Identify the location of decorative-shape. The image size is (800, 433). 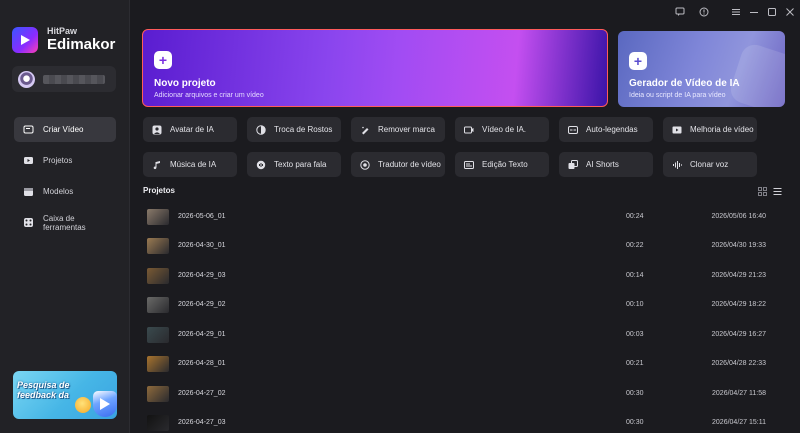
(756, 74).